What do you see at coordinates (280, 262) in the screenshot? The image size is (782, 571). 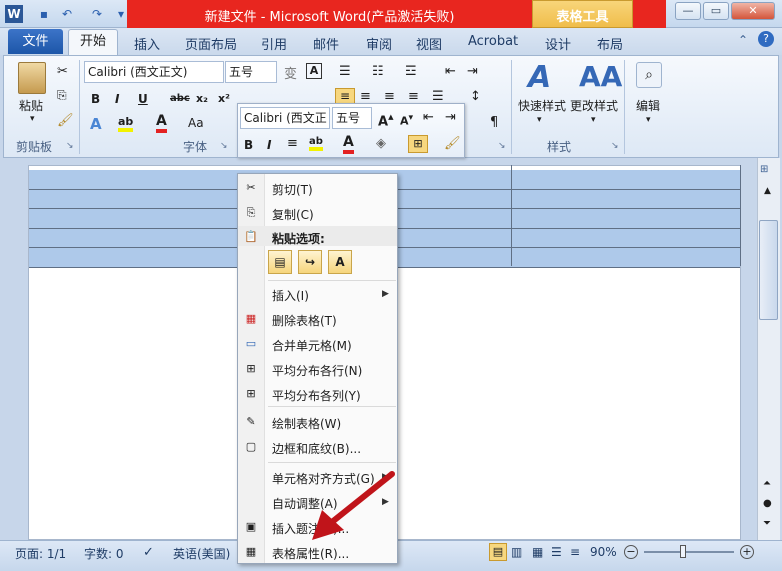 I see `paste-keep-format-icon: ▤` at bounding box center [280, 262].